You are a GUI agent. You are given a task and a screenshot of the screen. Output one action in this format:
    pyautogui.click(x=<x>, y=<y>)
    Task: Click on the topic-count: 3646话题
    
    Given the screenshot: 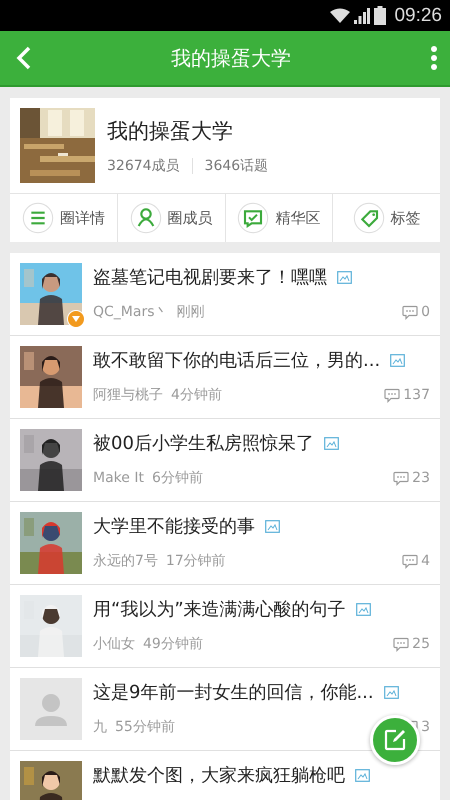 What is the action you would take?
    pyautogui.click(x=236, y=165)
    